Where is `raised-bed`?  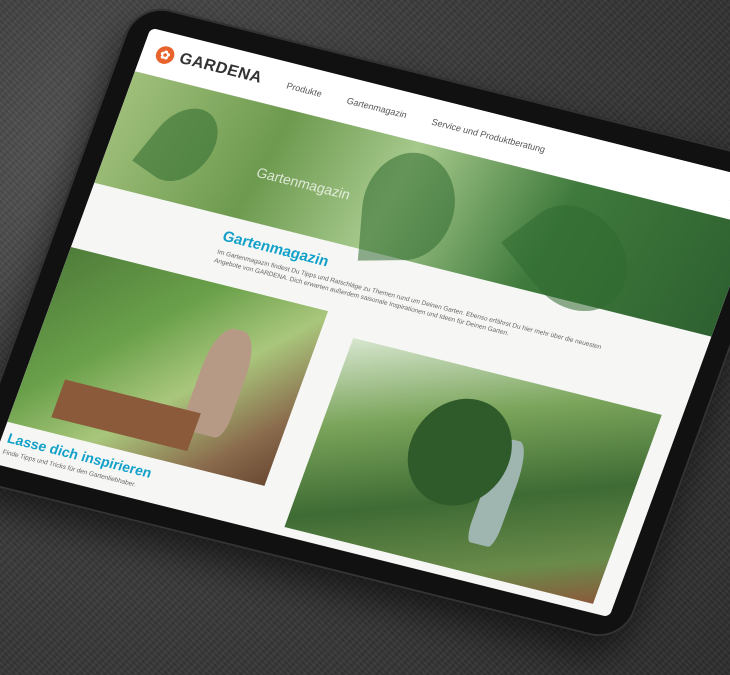 raised-bed is located at coordinates (126, 415).